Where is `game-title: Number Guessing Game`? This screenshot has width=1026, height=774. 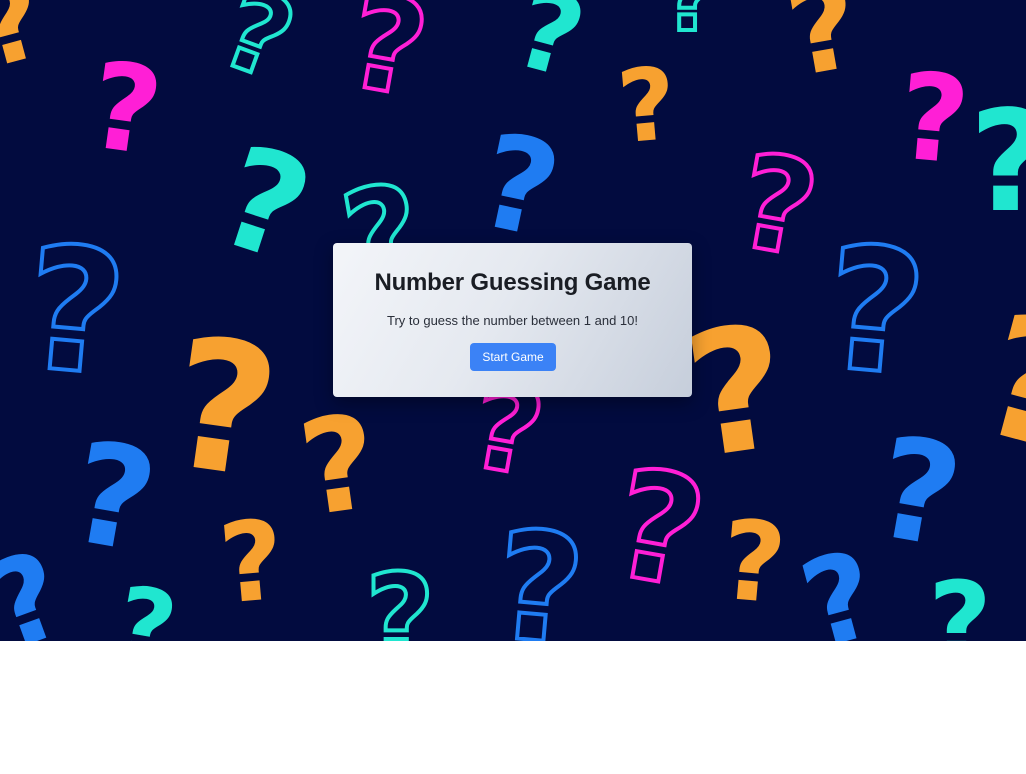 game-title: Number Guessing Game is located at coordinates (512, 282).